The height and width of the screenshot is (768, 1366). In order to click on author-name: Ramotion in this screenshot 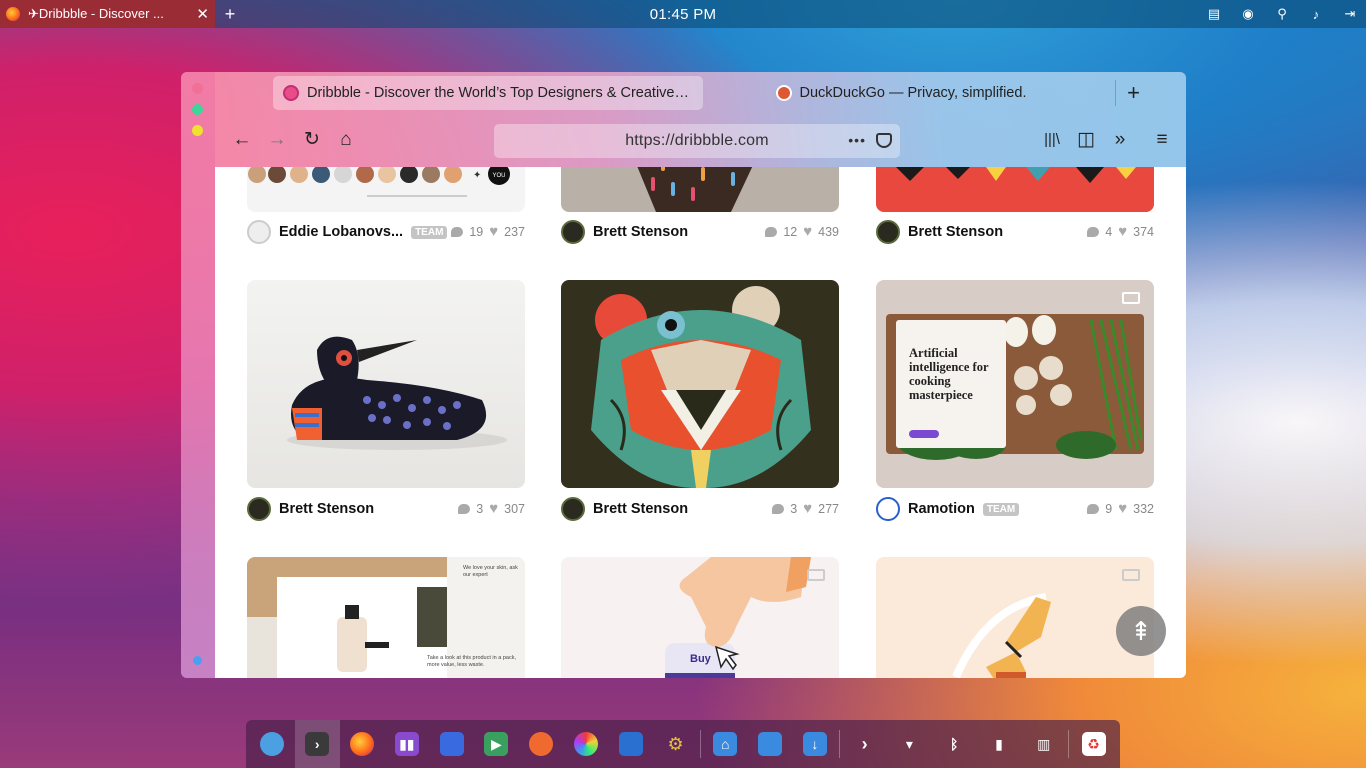, I will do `click(941, 509)`.